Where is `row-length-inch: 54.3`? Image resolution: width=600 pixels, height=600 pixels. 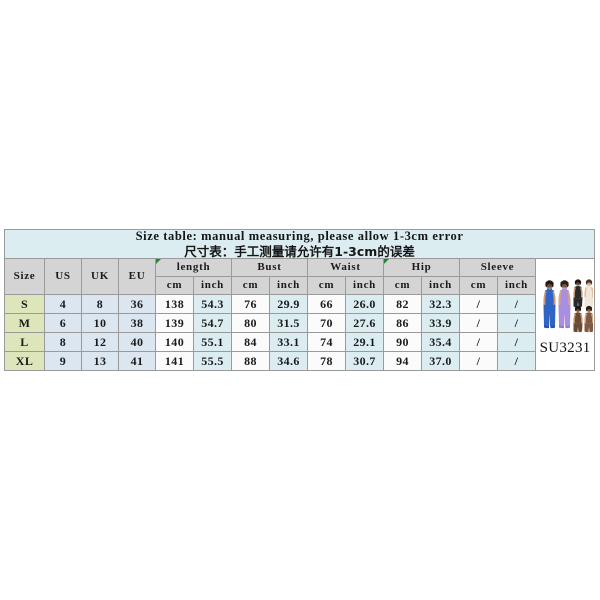
row-length-inch: 54.3 is located at coordinates (212, 304).